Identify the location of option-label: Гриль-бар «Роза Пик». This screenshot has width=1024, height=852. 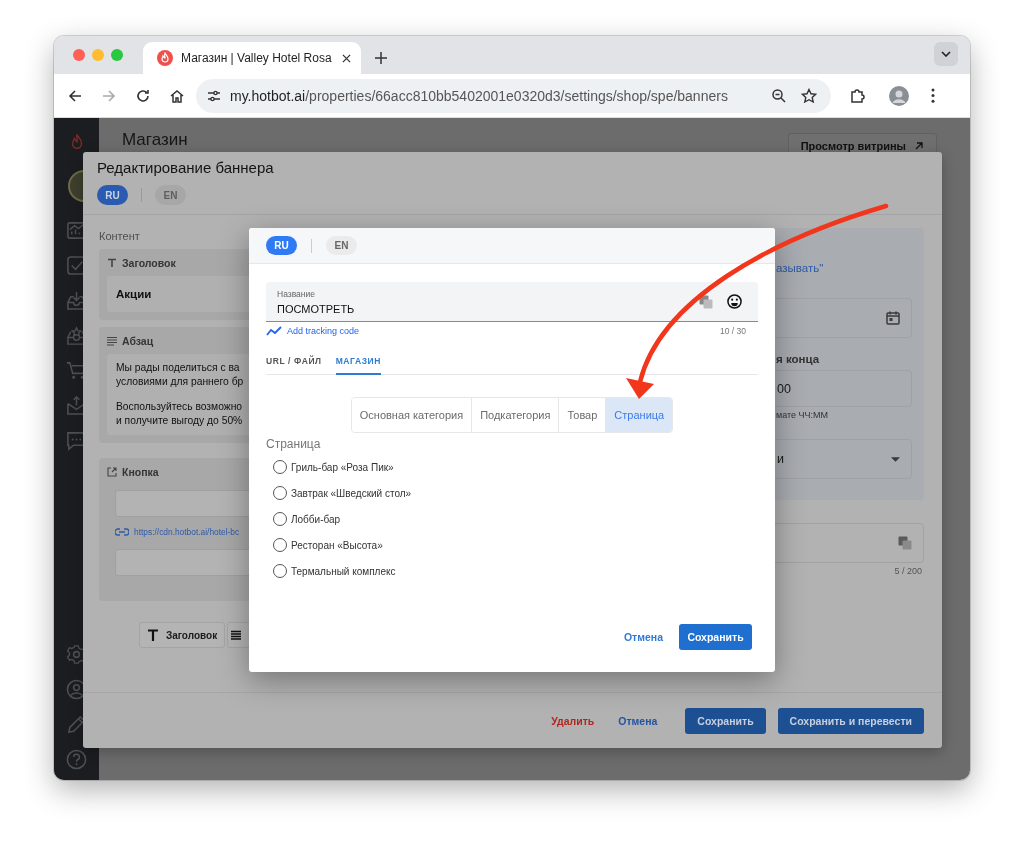
(342, 467).